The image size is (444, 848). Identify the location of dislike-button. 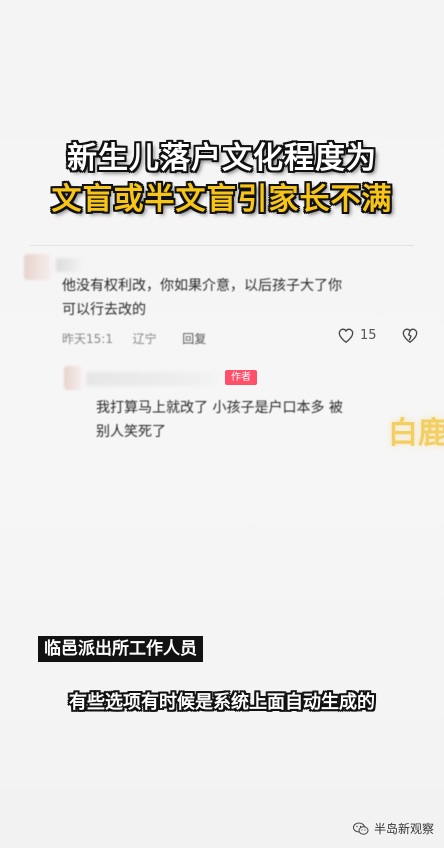
(410, 335).